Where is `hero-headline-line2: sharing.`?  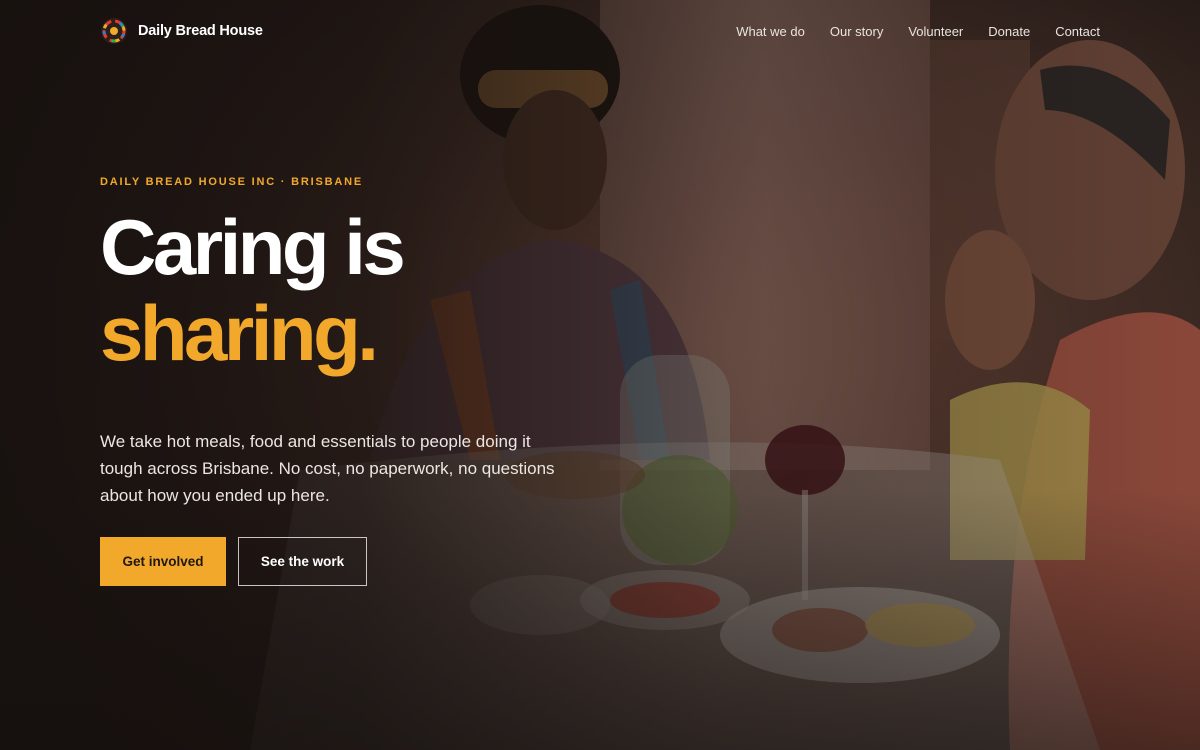
hero-headline-line2: sharing. is located at coordinates (239, 333).